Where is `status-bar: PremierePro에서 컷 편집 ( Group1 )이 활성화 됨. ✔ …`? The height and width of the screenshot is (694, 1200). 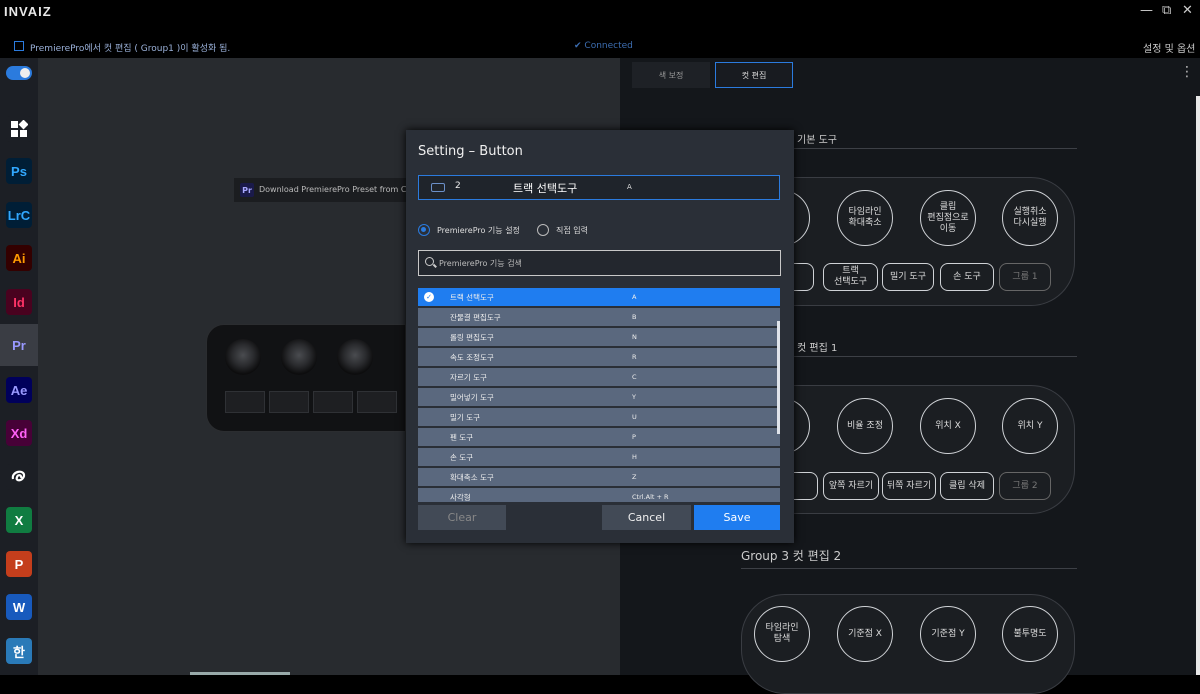 status-bar: PremierePro에서 컷 편집 ( Group1 )이 활성화 됨. ✔ … is located at coordinates (600, 49).